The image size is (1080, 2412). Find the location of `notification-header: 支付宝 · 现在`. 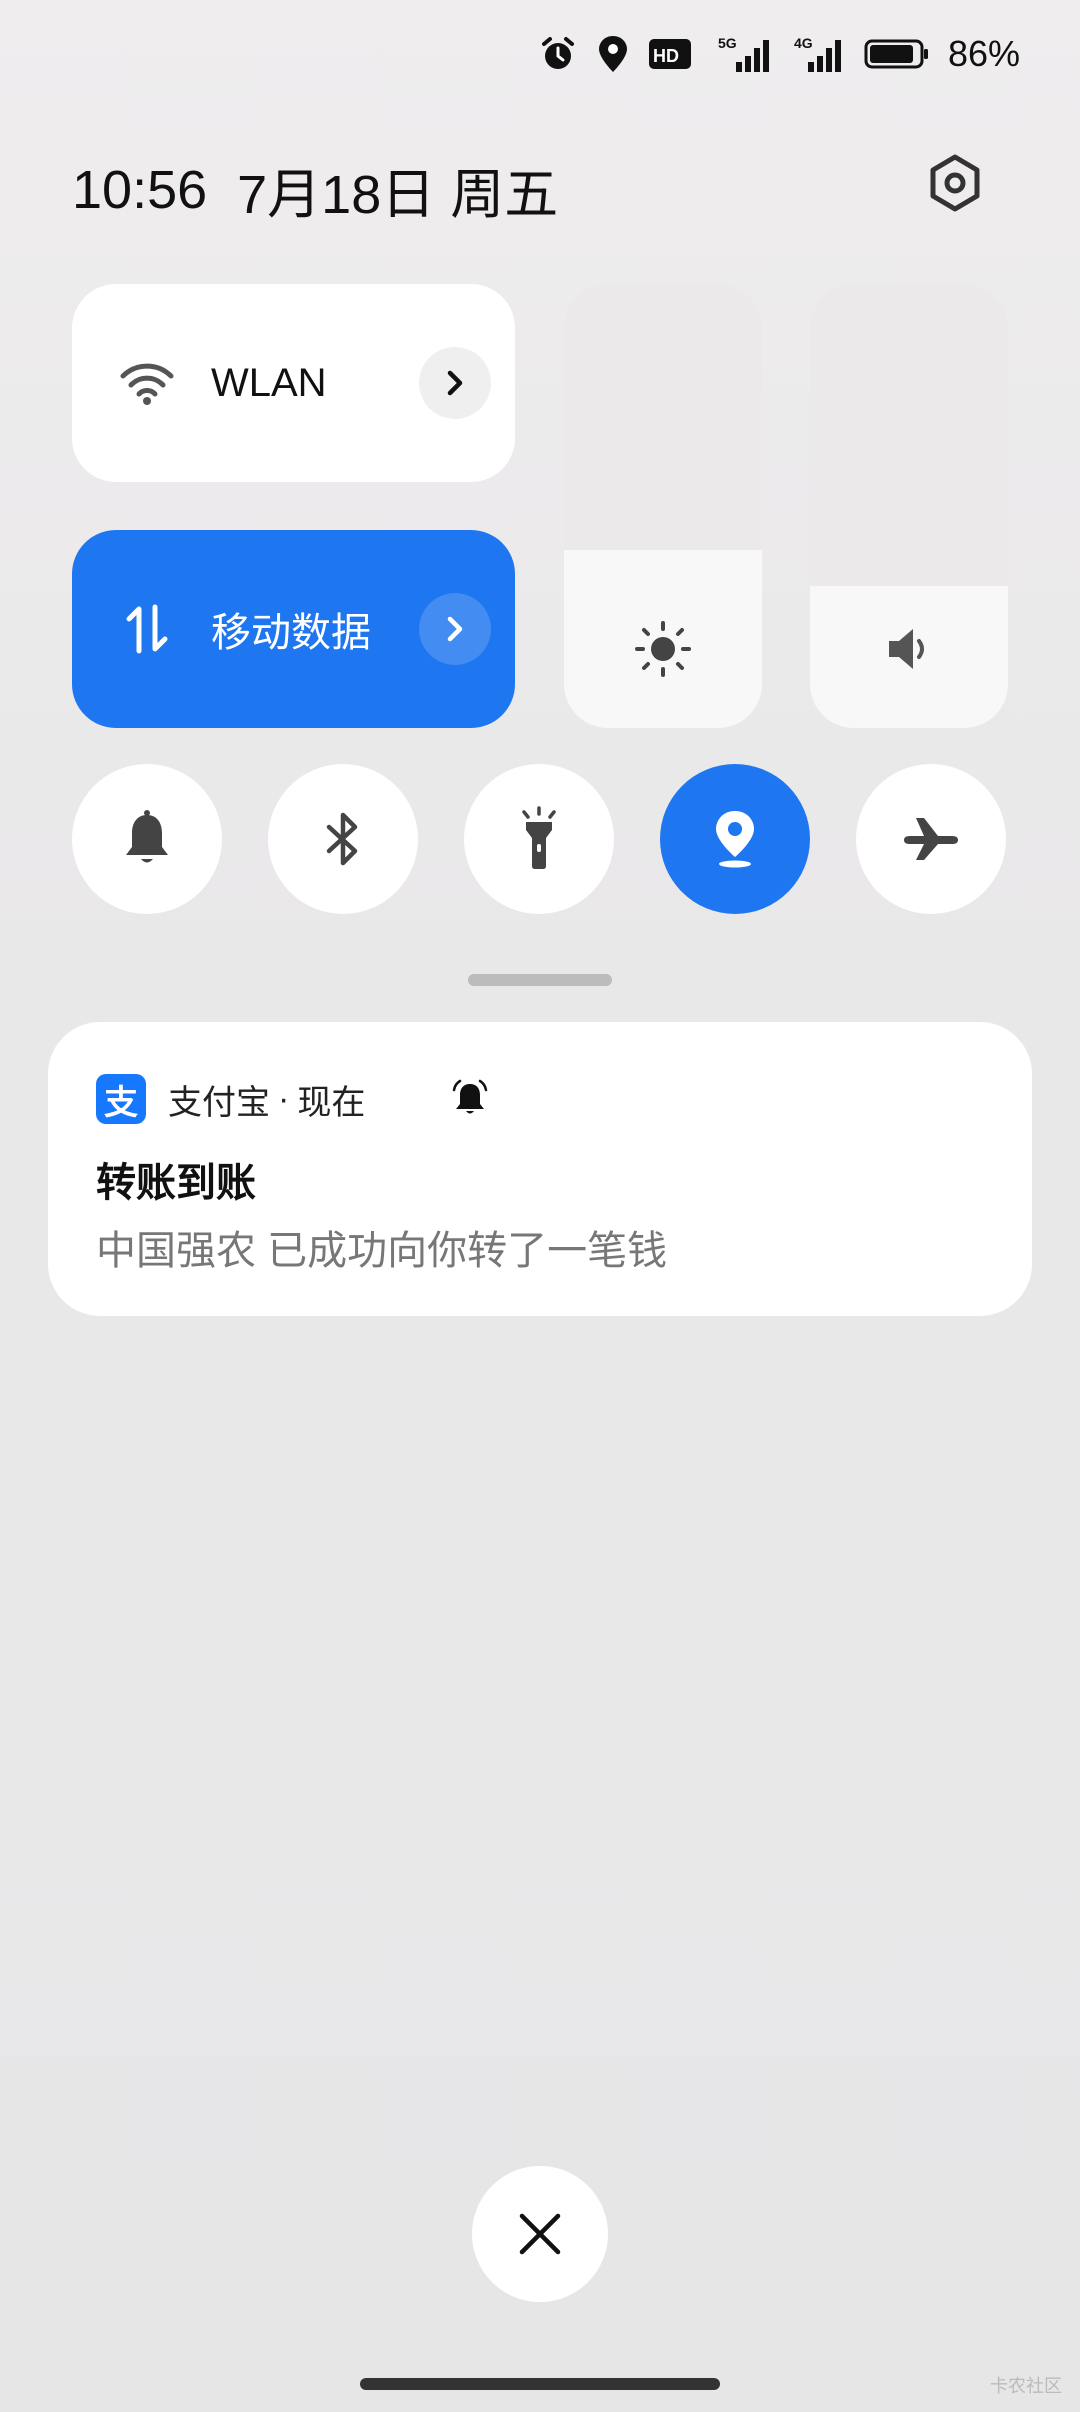

notification-header: 支付宝 · 现在 is located at coordinates (266, 1099).